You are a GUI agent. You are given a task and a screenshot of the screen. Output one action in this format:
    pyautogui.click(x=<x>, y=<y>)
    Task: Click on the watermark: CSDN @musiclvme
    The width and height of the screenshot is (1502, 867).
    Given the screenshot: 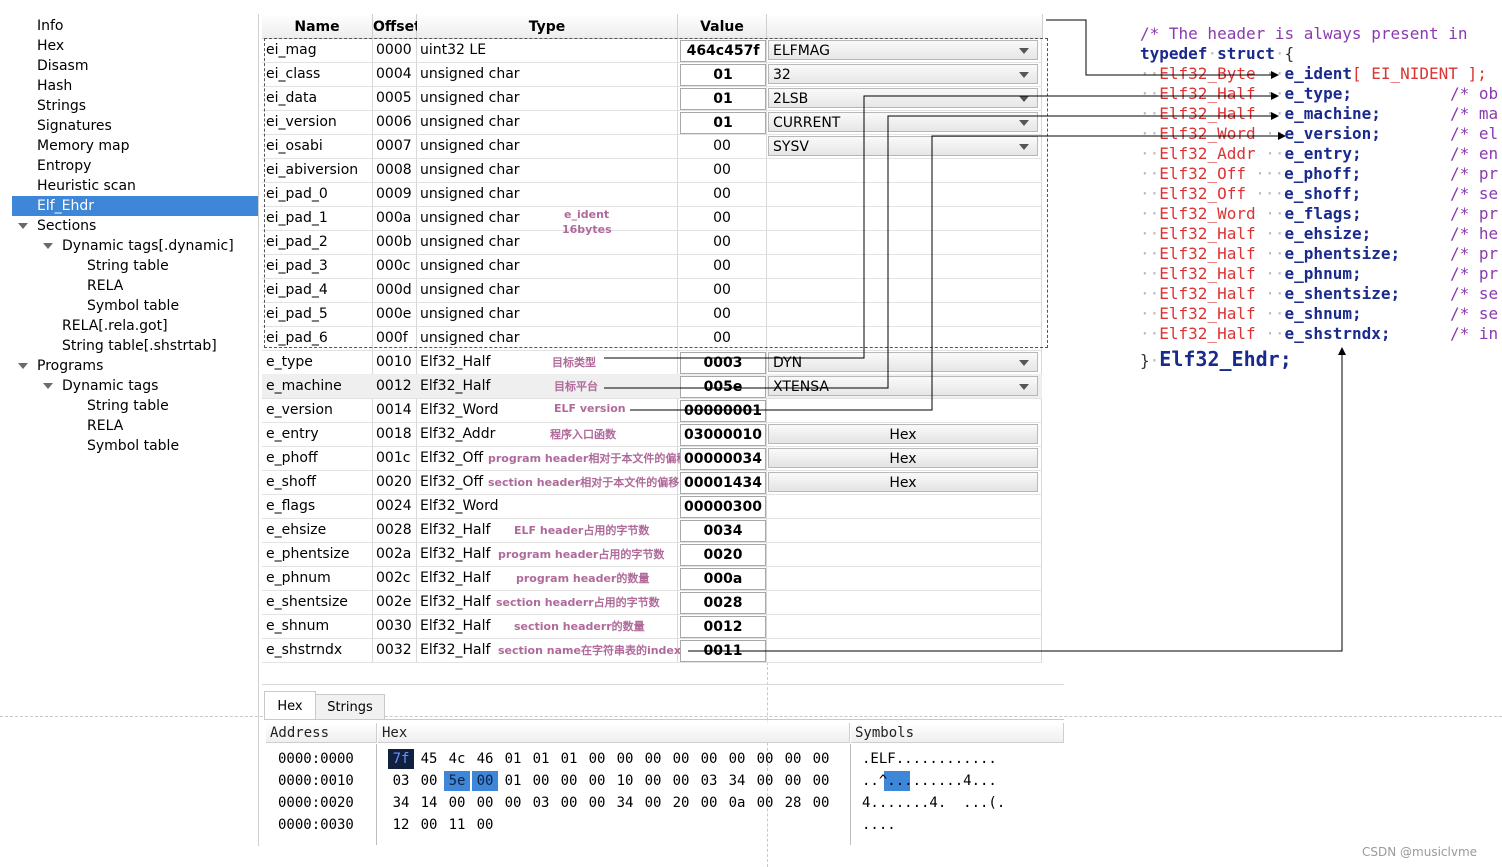 What is the action you would take?
    pyautogui.click(x=1420, y=852)
    